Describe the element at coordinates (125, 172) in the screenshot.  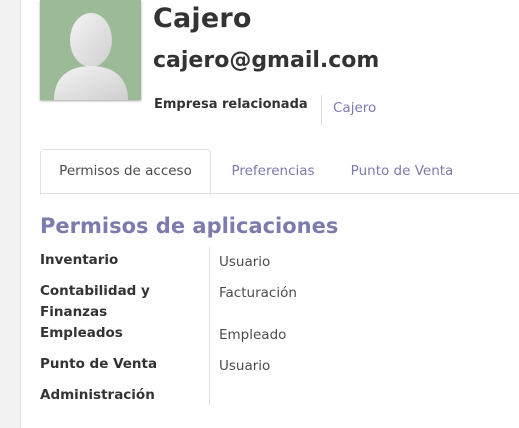
I see `tab-permisos-de-acceso: Permisos de acceso` at that location.